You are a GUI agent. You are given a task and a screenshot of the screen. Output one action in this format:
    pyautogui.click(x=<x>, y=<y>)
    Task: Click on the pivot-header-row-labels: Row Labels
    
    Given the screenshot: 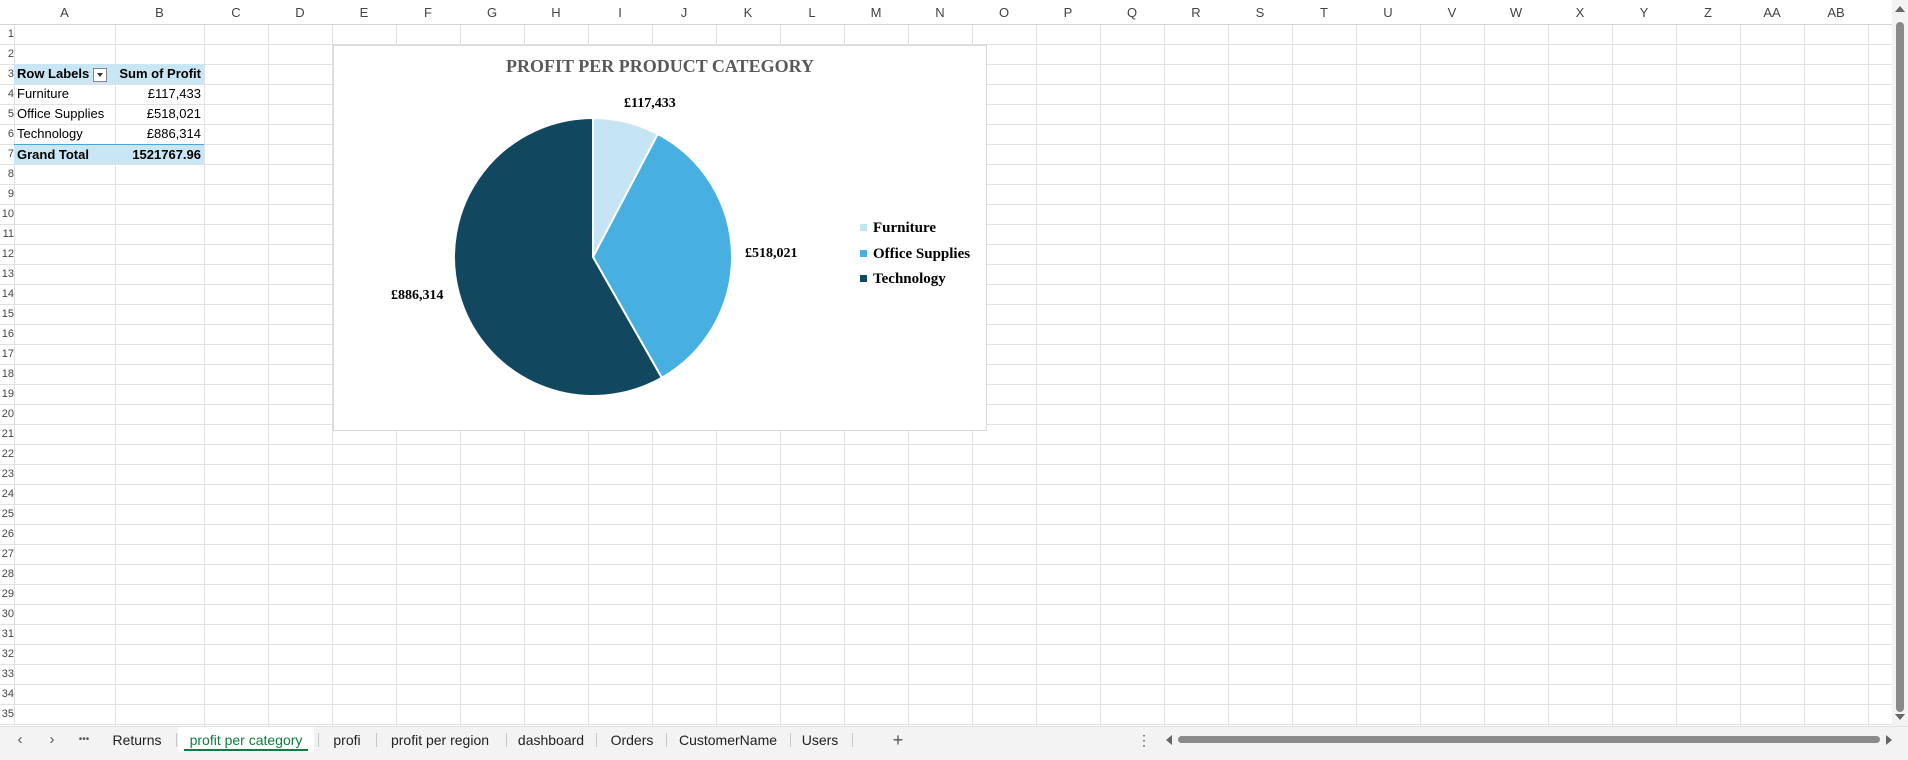 What is the action you would take?
    pyautogui.click(x=64, y=74)
    